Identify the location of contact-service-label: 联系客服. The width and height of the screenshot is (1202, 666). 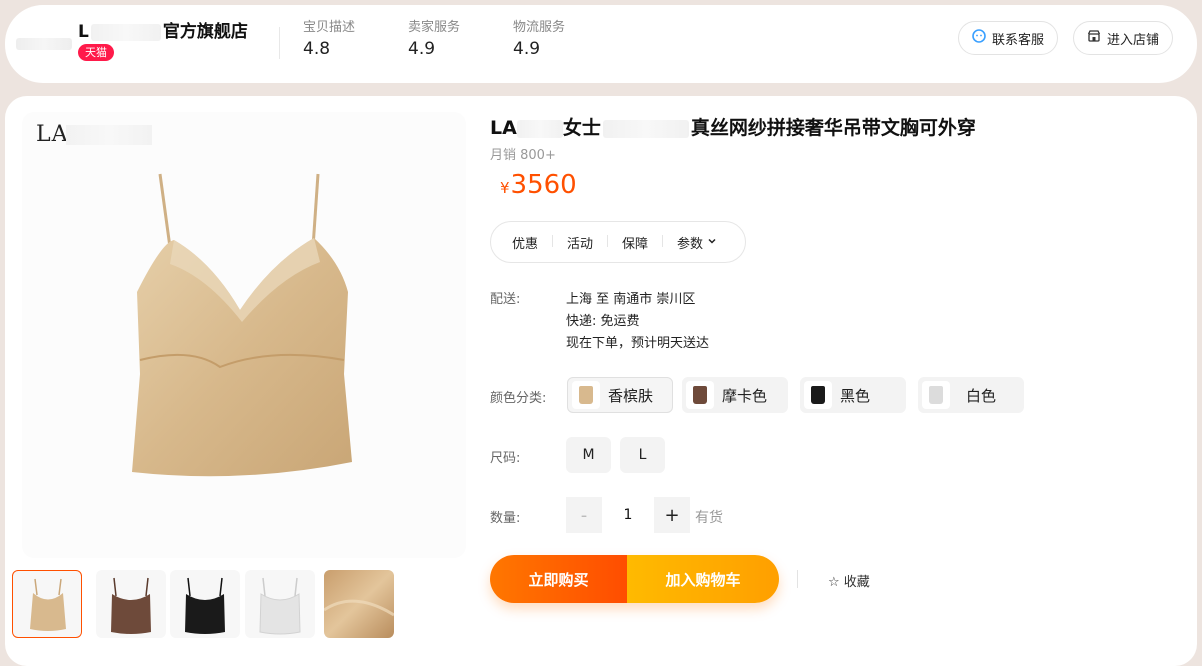
(1018, 40).